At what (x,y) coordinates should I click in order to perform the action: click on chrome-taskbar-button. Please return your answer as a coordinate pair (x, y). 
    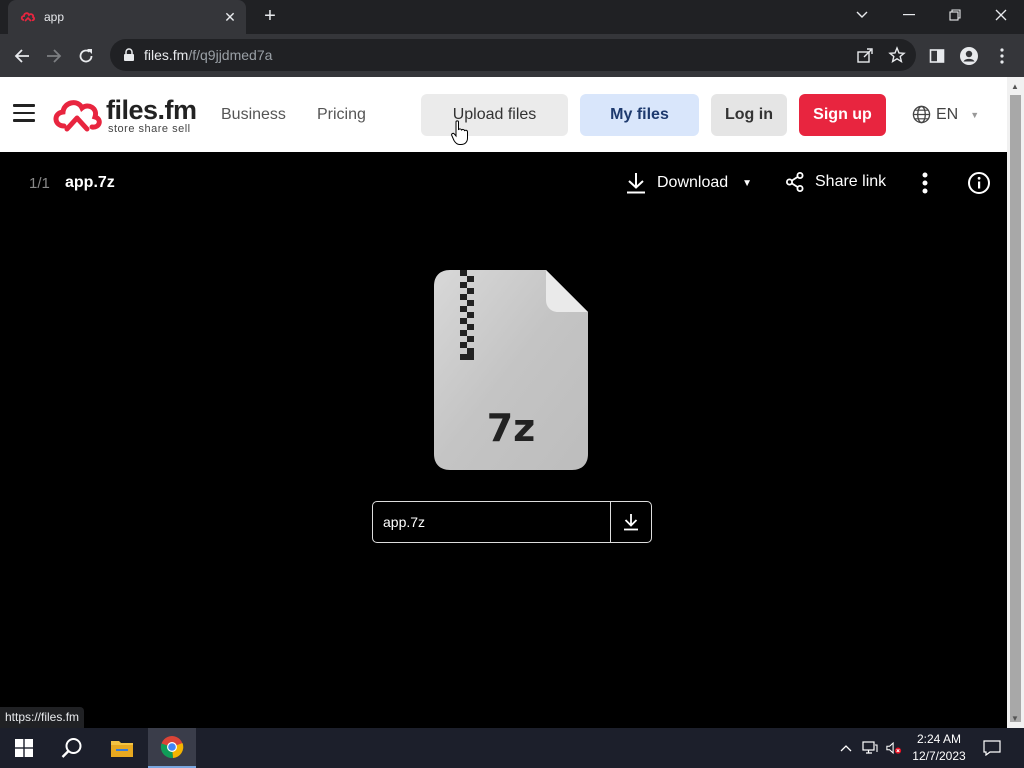
    Looking at the image, I should click on (172, 748).